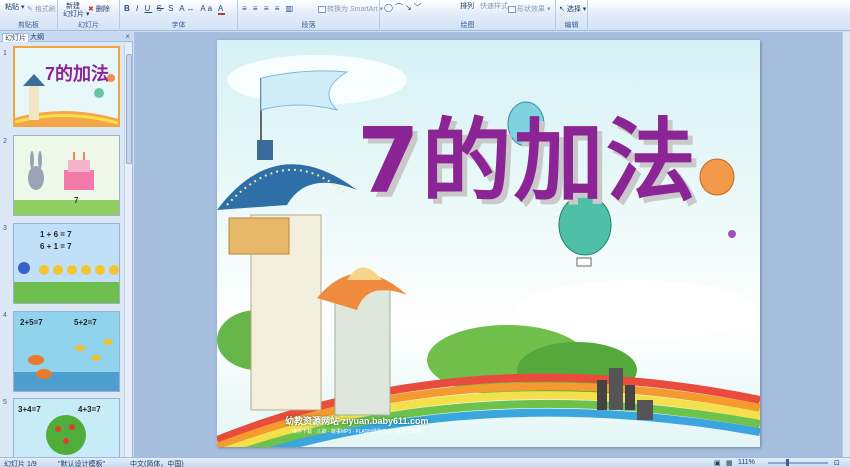  Describe the element at coordinates (562, 9) in the screenshot. I see `cursor-icon: ↖` at that location.